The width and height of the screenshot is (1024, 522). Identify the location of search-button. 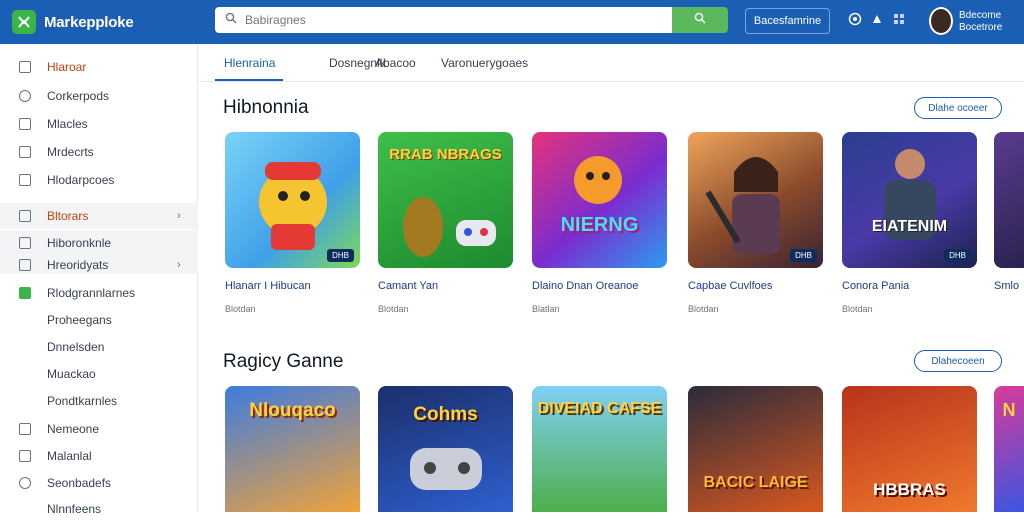
(700, 20).